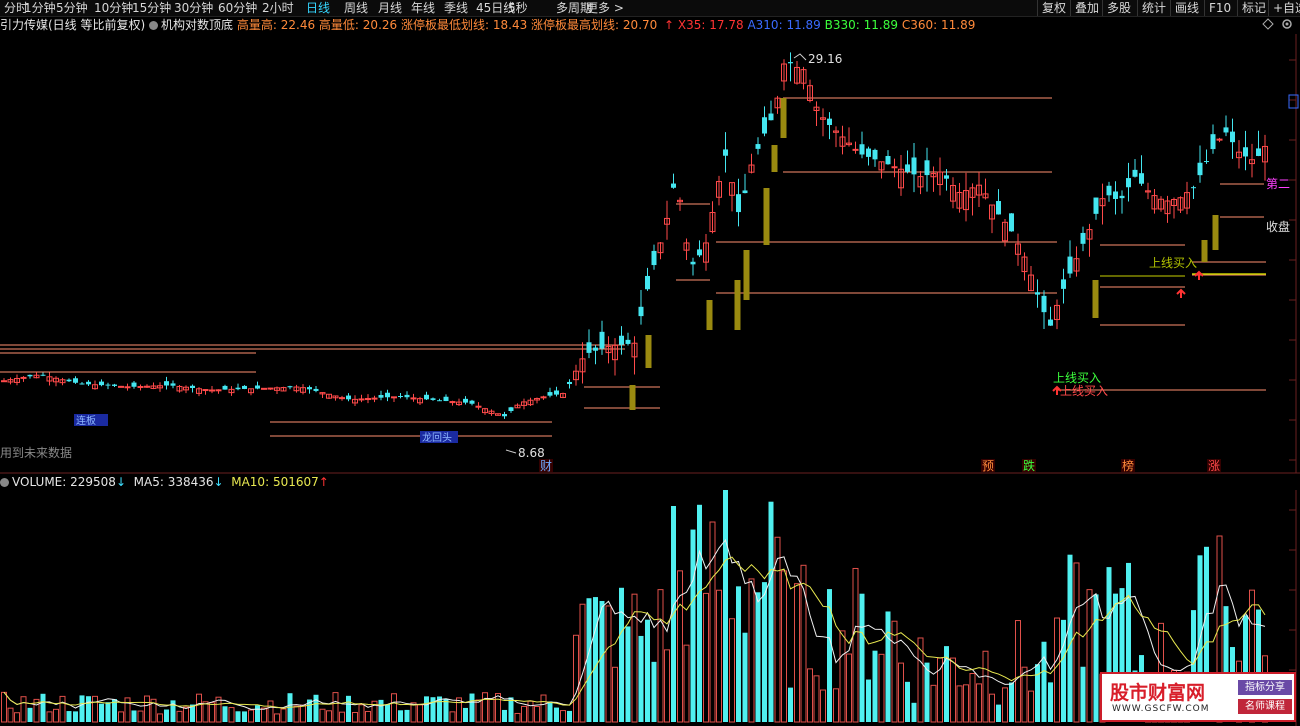 The width and height of the screenshot is (1300, 726). Describe the element at coordinates (437, 437) in the screenshot. I see `blue-tag-2: 龙回头` at that location.